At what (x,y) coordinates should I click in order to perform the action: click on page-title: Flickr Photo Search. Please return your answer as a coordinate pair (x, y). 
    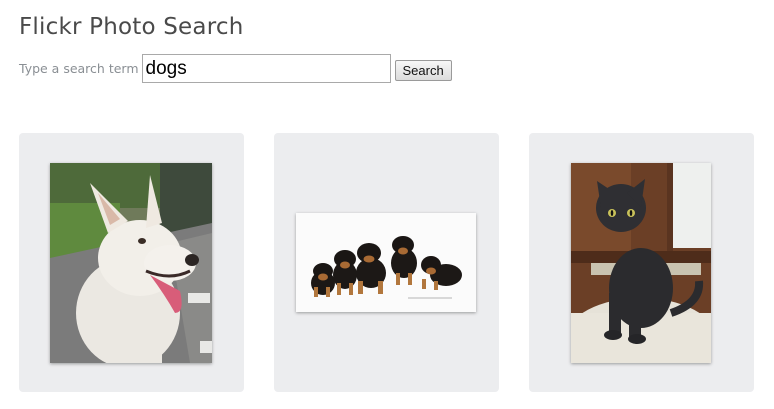
    Looking at the image, I should click on (131, 27).